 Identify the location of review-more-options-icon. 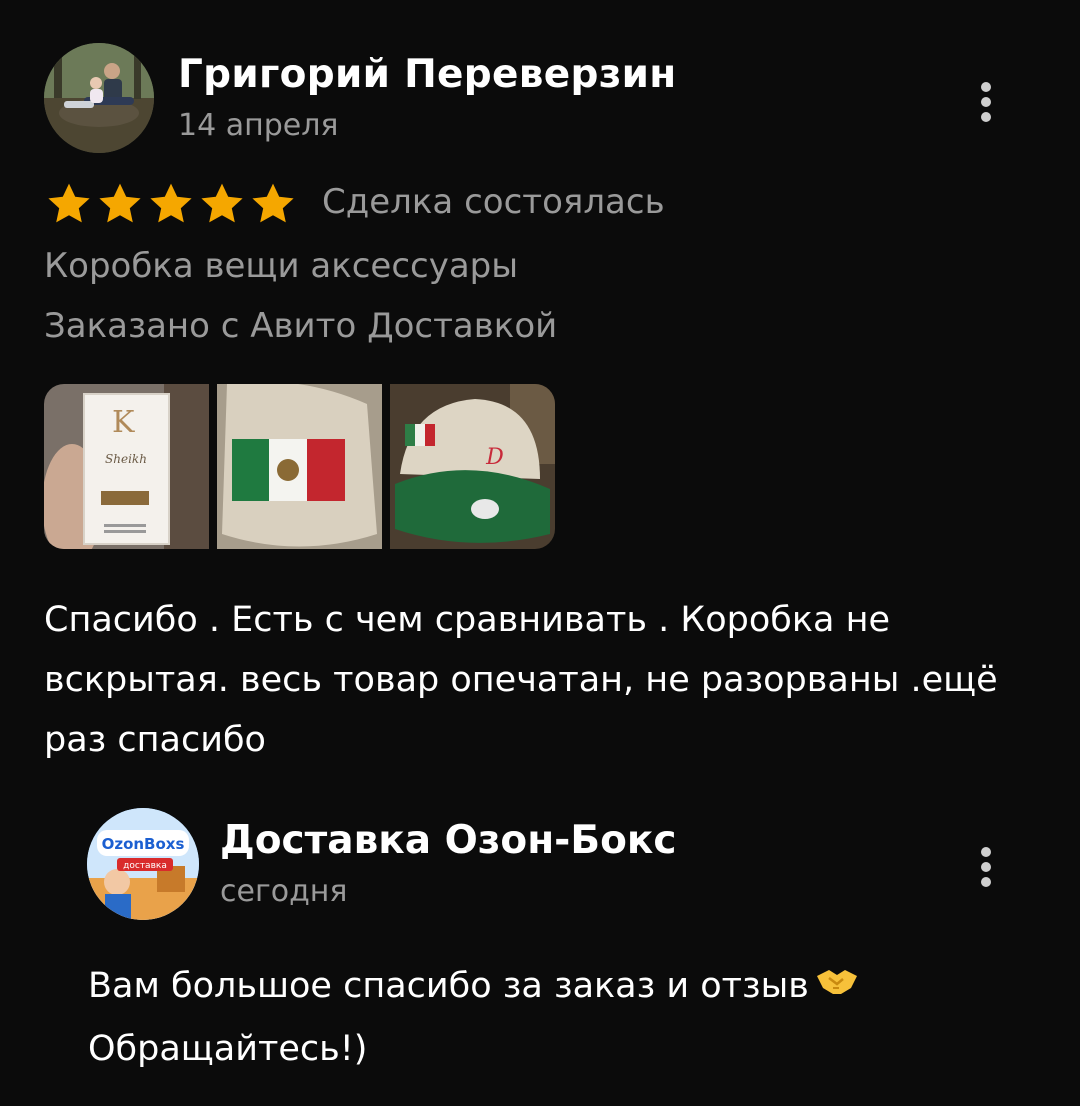
(986, 102).